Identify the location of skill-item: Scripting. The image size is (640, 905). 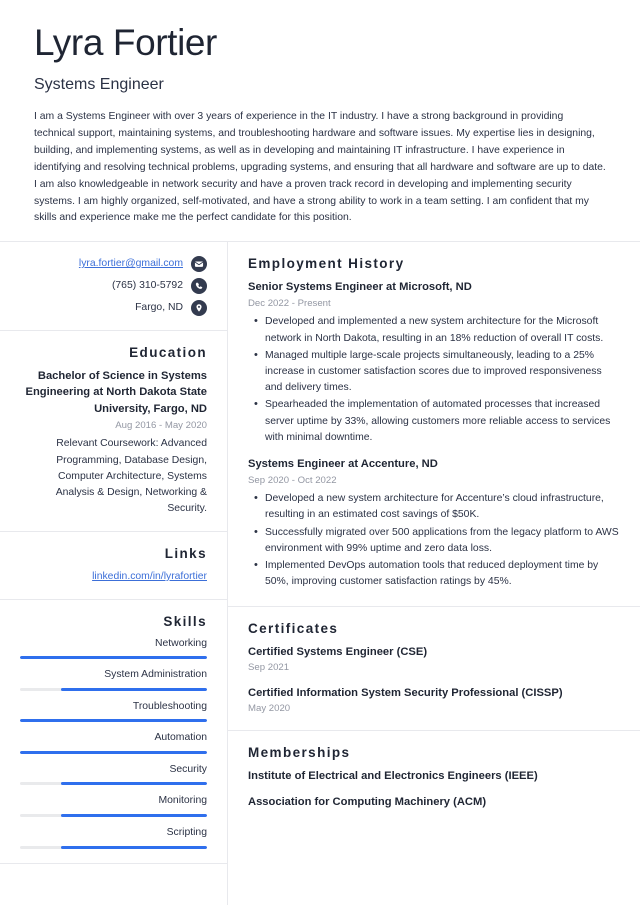
(113, 837).